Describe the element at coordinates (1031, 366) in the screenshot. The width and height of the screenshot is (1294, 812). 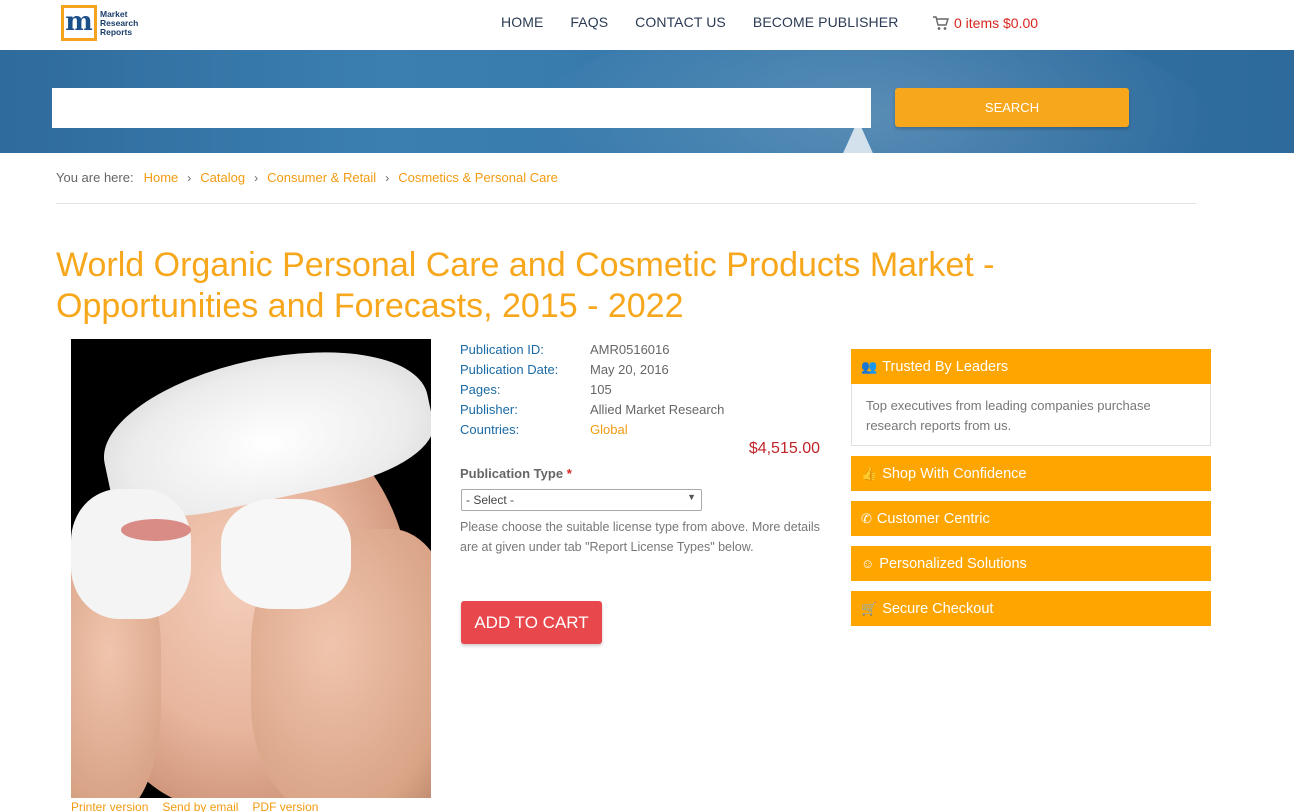
I see `trusted-by-leaders-tab: 👥 Trusted By Leaders` at that location.